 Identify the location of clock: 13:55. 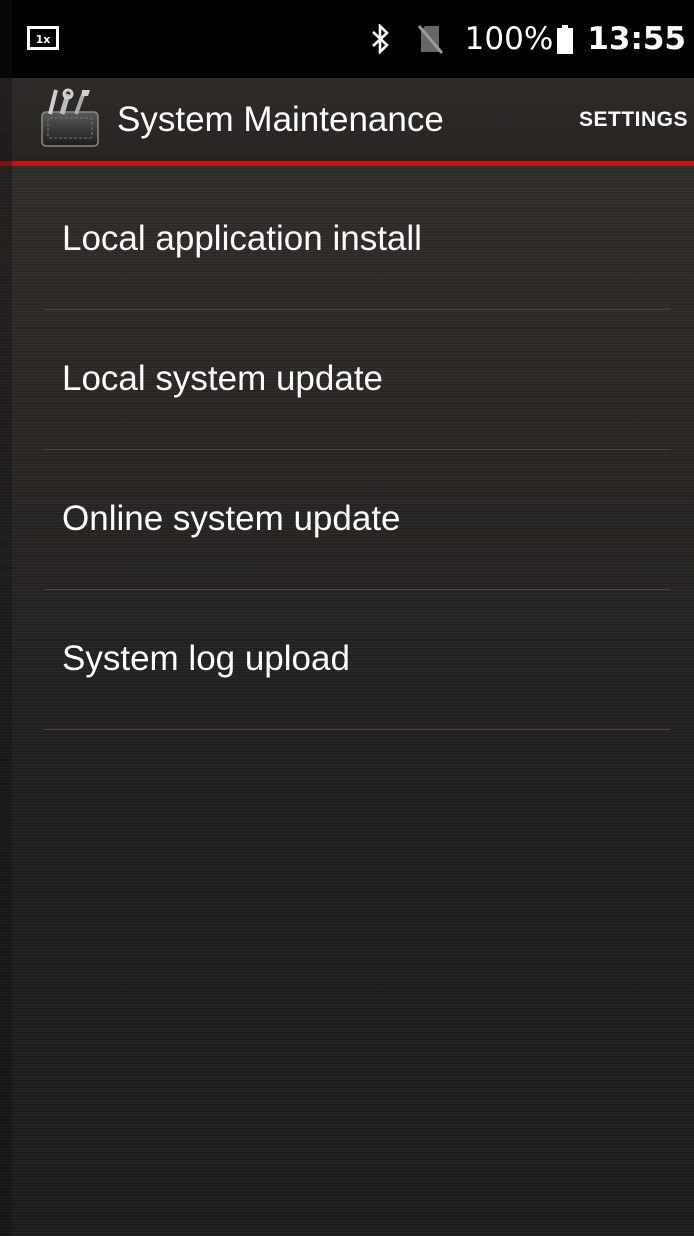
(636, 39).